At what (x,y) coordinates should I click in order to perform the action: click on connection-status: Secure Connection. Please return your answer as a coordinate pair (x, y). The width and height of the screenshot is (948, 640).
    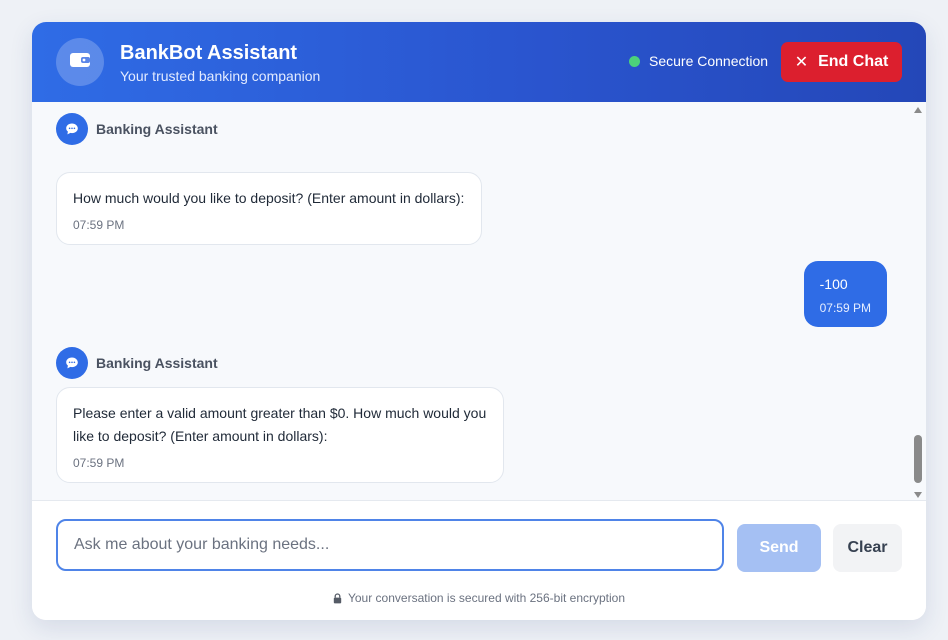
    Looking at the image, I should click on (698, 61).